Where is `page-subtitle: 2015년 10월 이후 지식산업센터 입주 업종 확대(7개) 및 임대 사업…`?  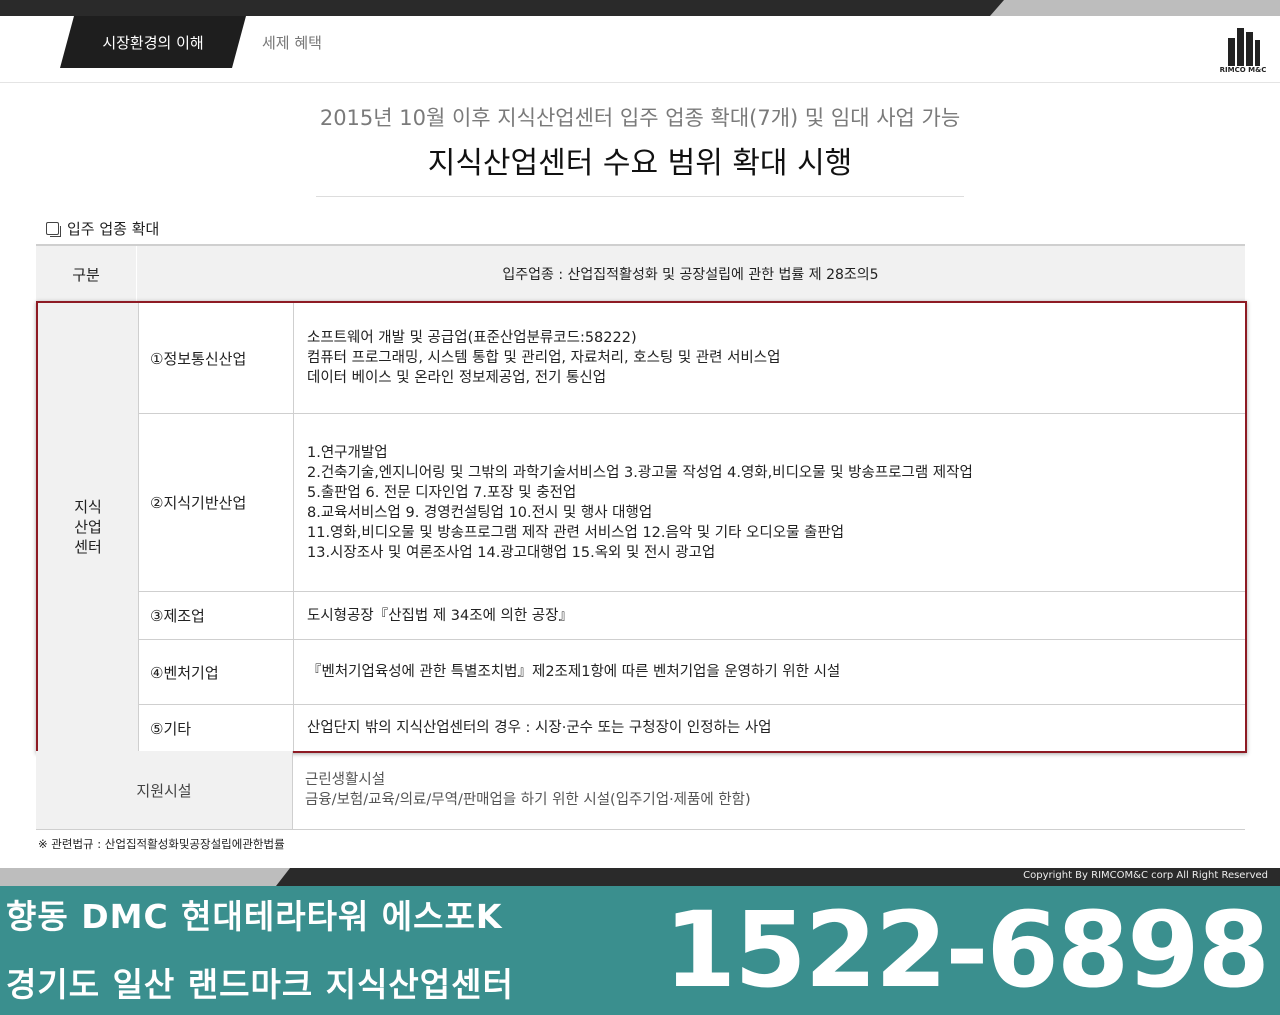 page-subtitle: 2015년 10월 이후 지식산업센터 입주 업종 확대(7개) 및 임대 사업… is located at coordinates (640, 118).